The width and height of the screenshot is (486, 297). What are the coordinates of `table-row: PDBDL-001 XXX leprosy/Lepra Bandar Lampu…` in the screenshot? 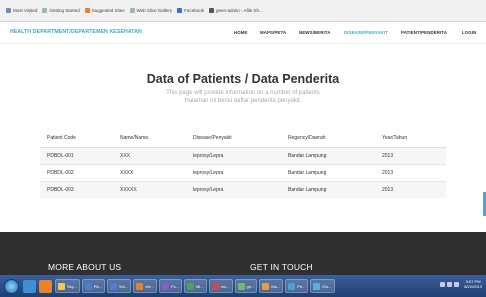 It's located at (243, 156).